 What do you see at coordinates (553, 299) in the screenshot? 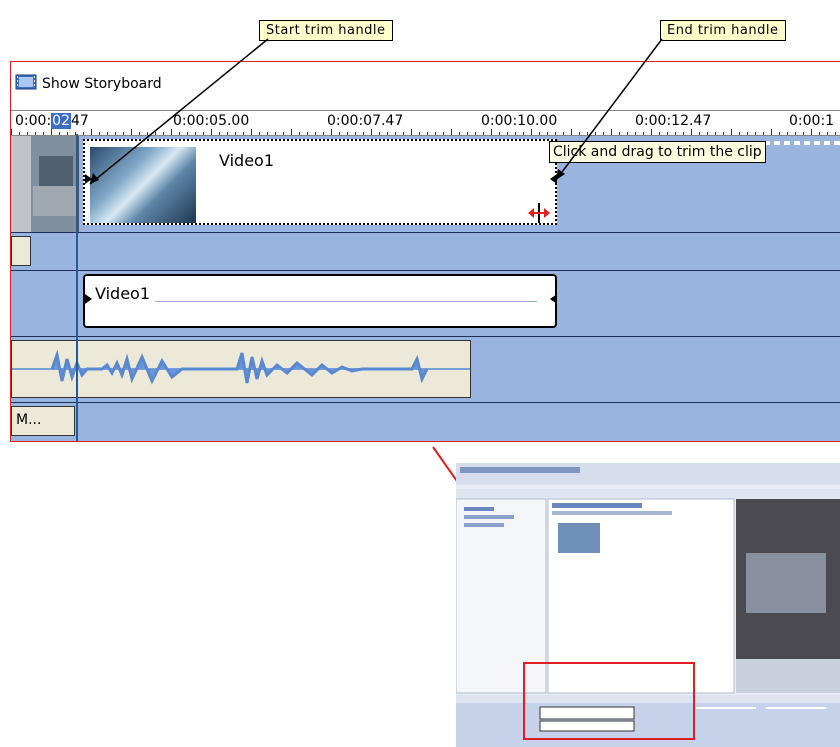
I see `audio-end-trim-handle` at bounding box center [553, 299].